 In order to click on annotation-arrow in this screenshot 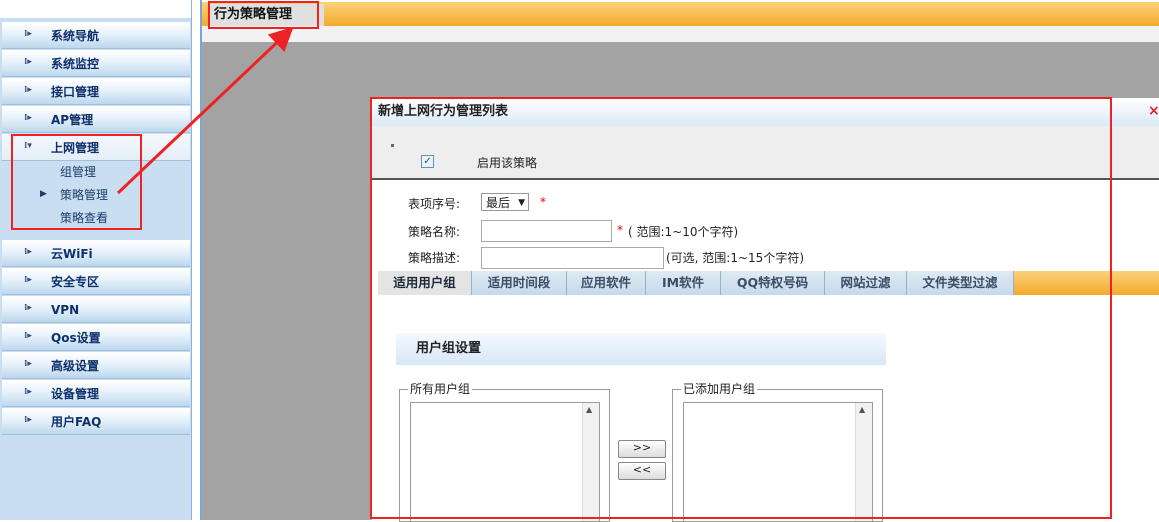, I will do `click(205, 110)`.